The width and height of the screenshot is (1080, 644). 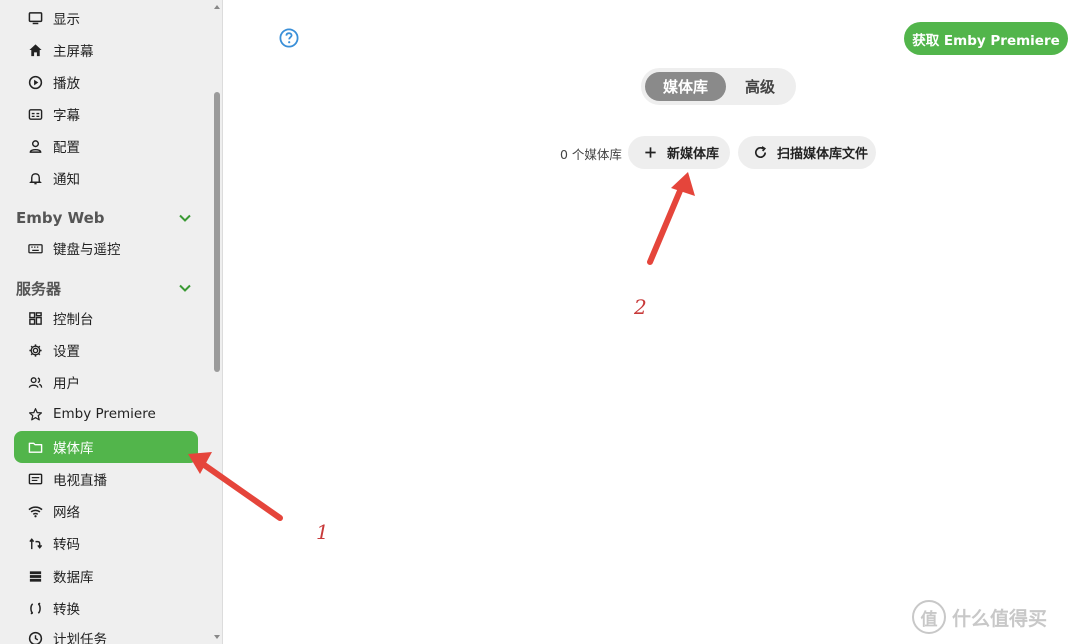 I want to click on scroll-up-arrow-icon, so click(x=217, y=7).